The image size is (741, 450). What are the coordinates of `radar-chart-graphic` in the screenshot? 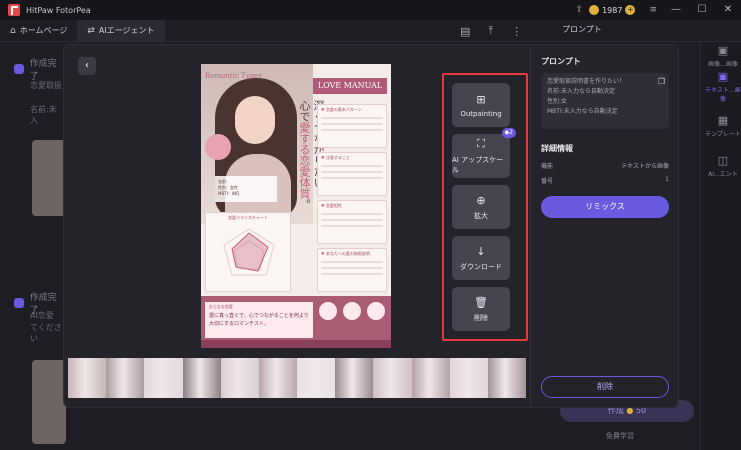 It's located at (249, 252).